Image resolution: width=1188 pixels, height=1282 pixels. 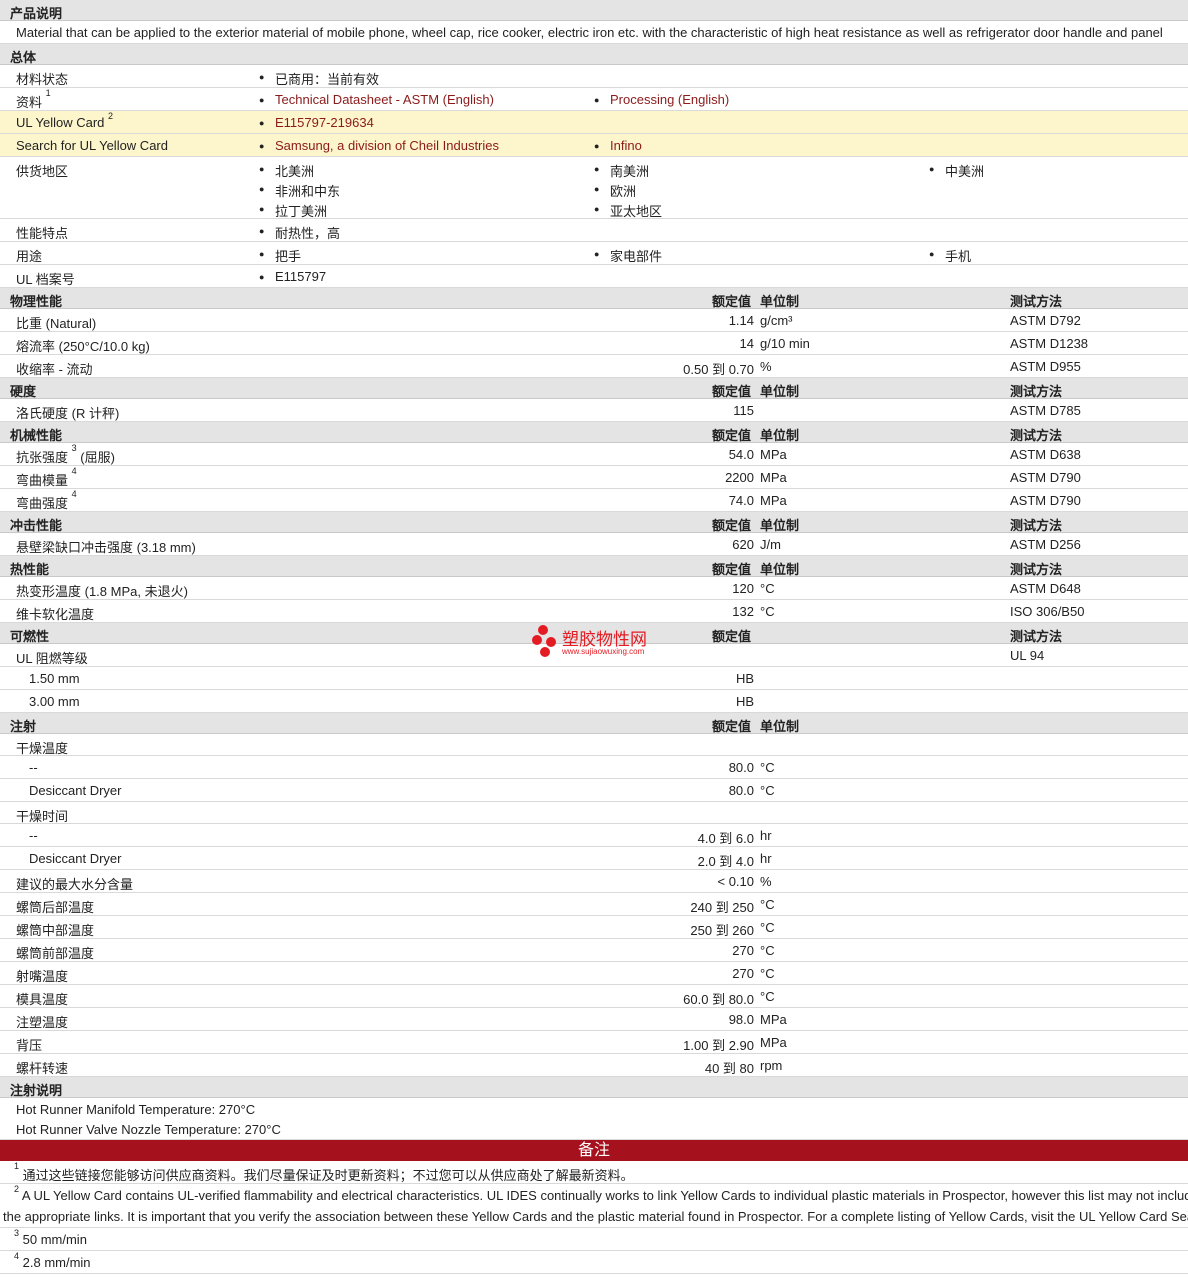 What do you see at coordinates (594, 723) in the screenshot?
I see `section-header-injection: 注射 额定值 单位制` at bounding box center [594, 723].